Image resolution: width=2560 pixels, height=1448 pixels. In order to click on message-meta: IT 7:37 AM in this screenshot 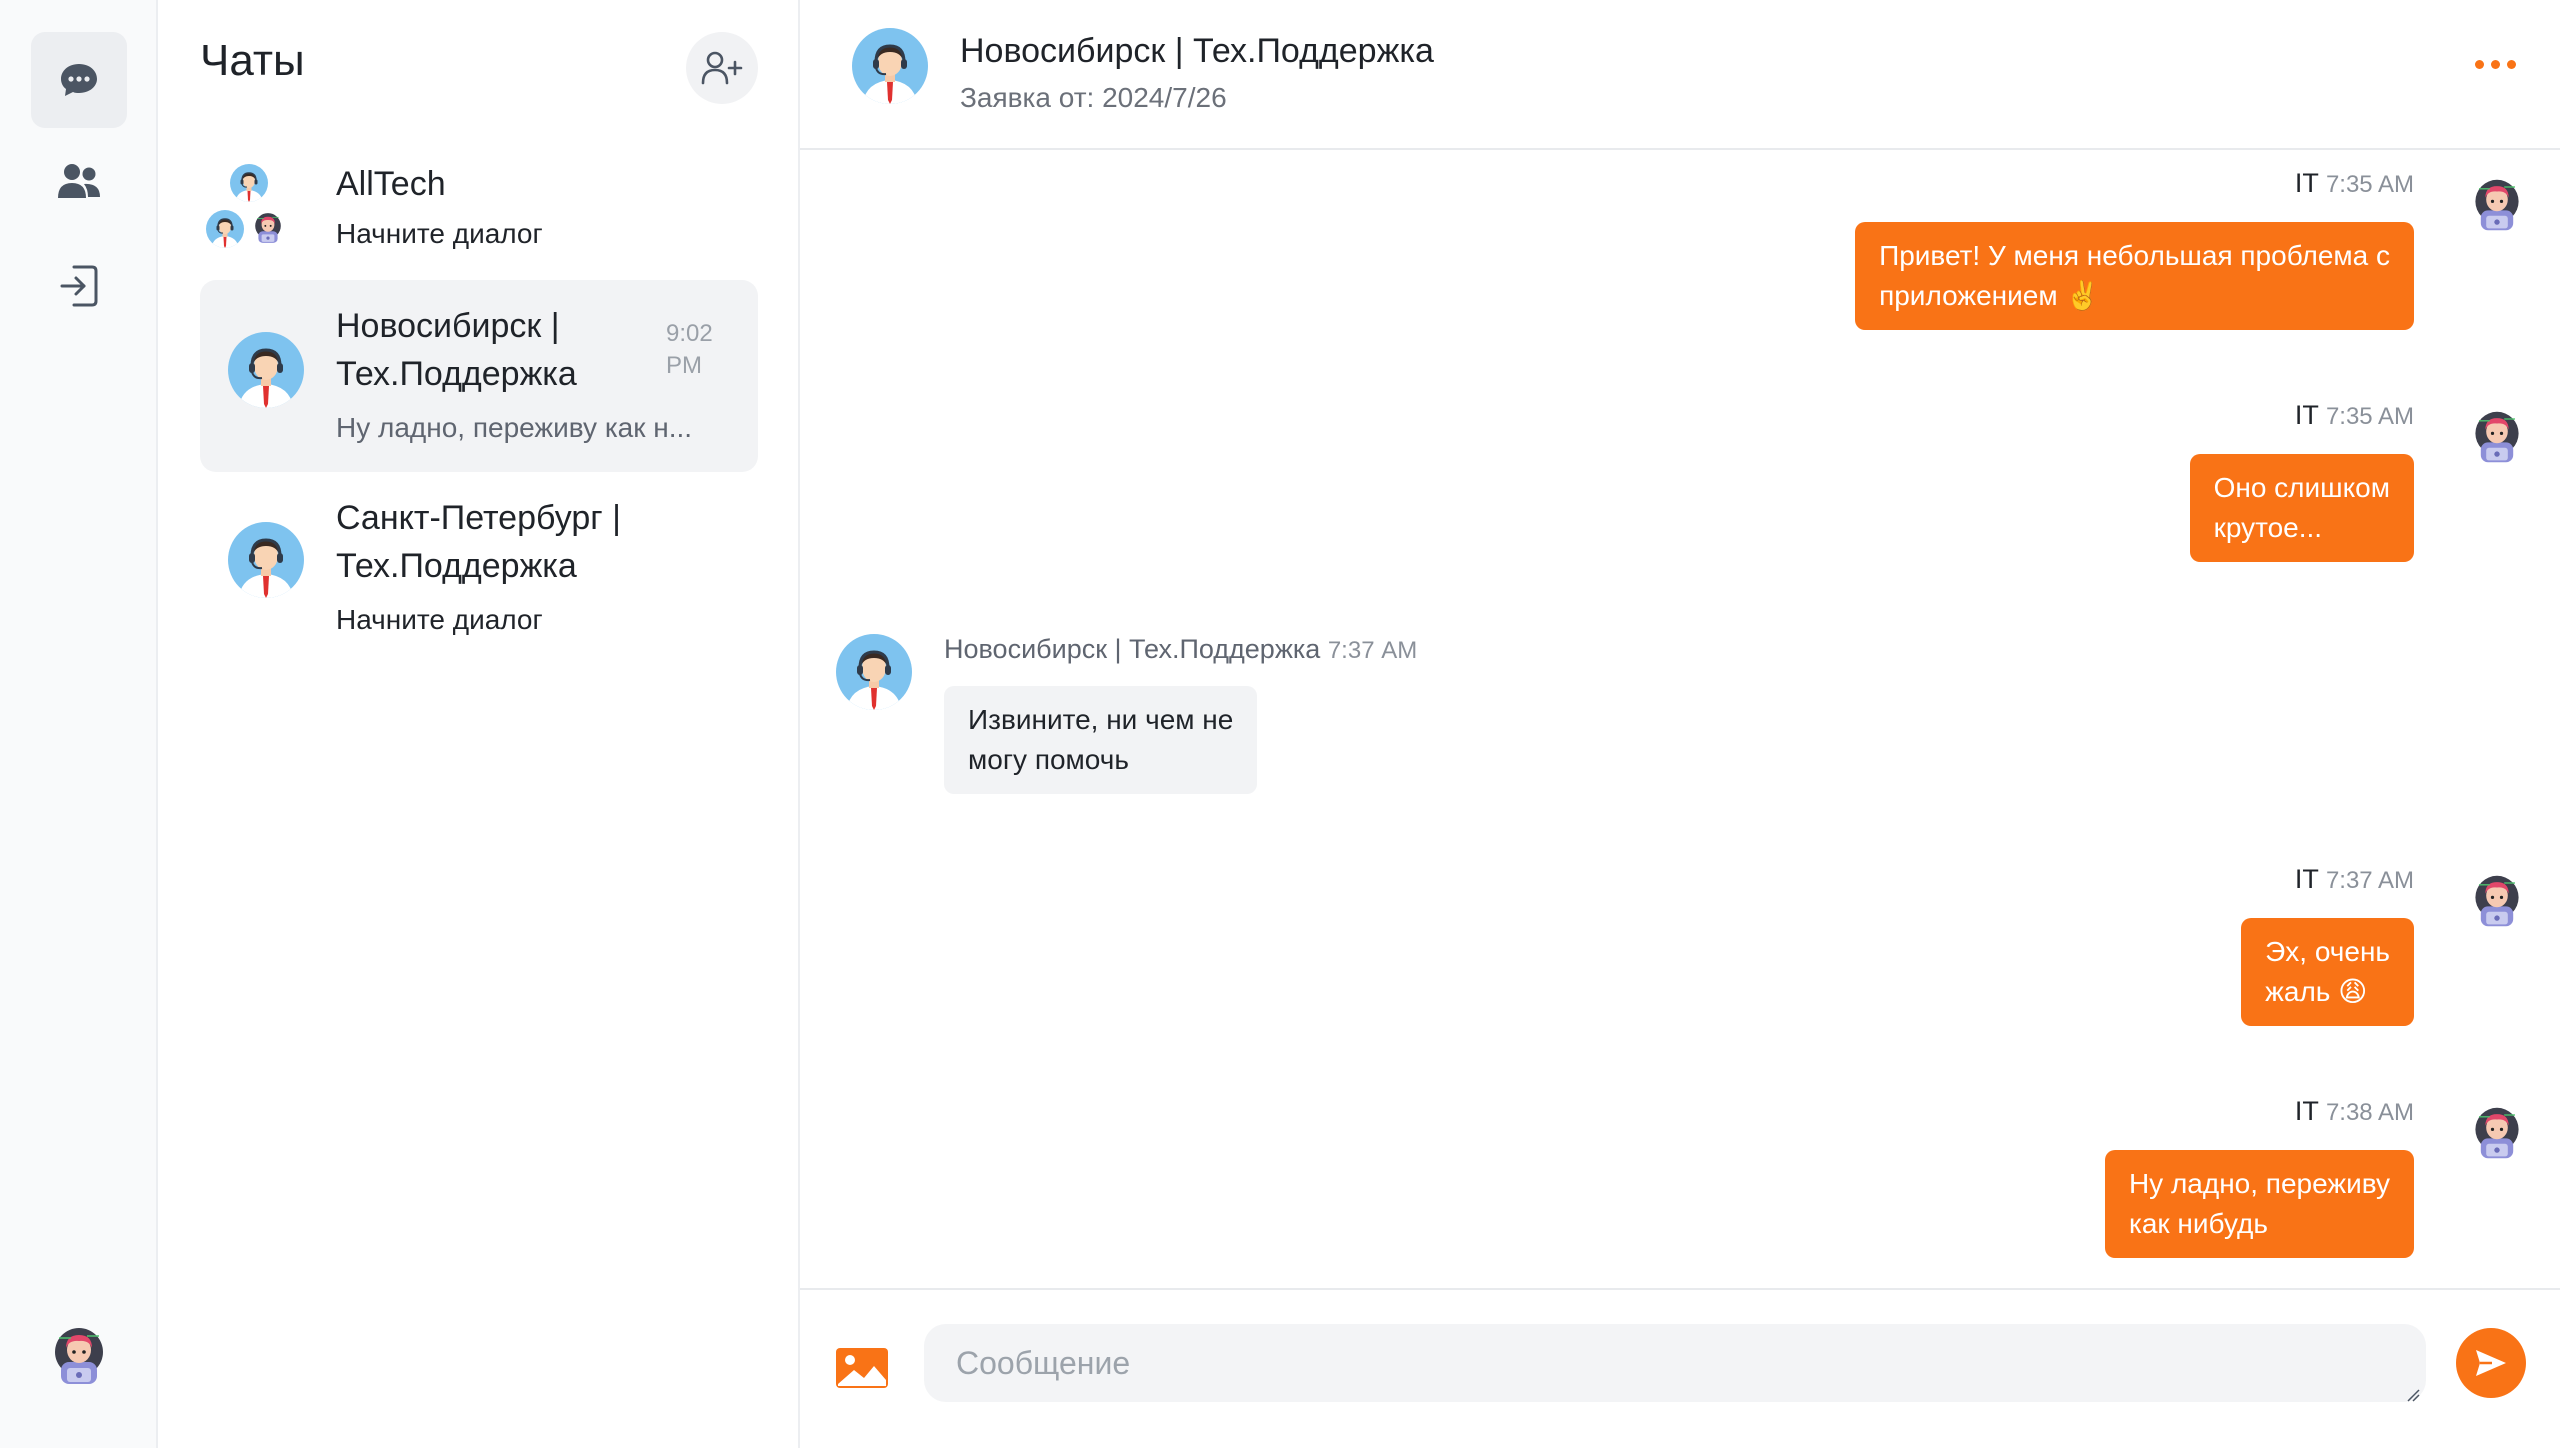, I will do `click(2354, 879)`.